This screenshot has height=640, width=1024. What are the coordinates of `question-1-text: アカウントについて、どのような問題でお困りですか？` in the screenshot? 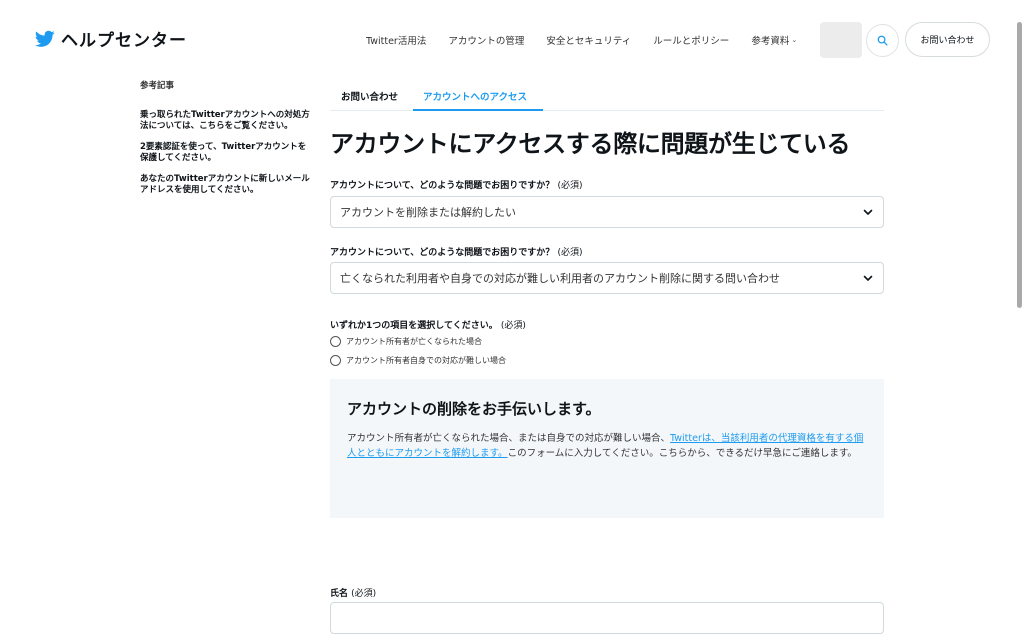 It's located at (442, 186).